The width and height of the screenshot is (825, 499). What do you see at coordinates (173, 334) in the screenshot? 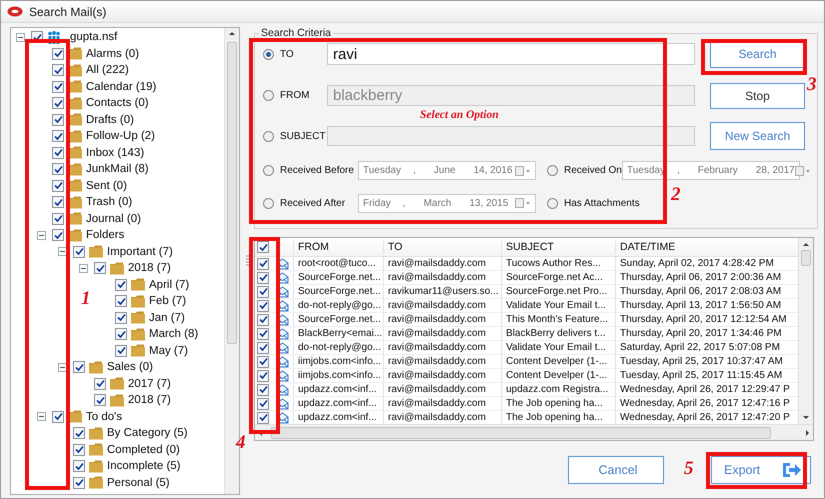
I see `tree-item: March (8)` at bounding box center [173, 334].